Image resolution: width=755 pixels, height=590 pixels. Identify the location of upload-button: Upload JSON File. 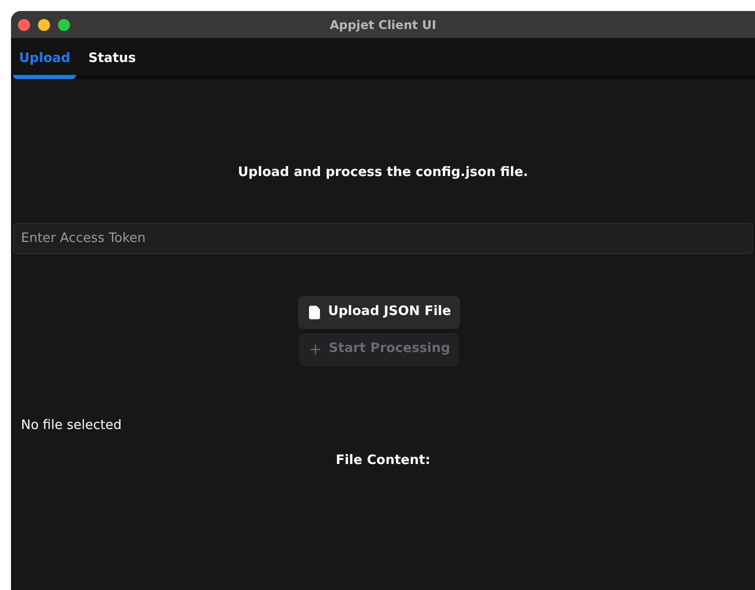
(379, 312).